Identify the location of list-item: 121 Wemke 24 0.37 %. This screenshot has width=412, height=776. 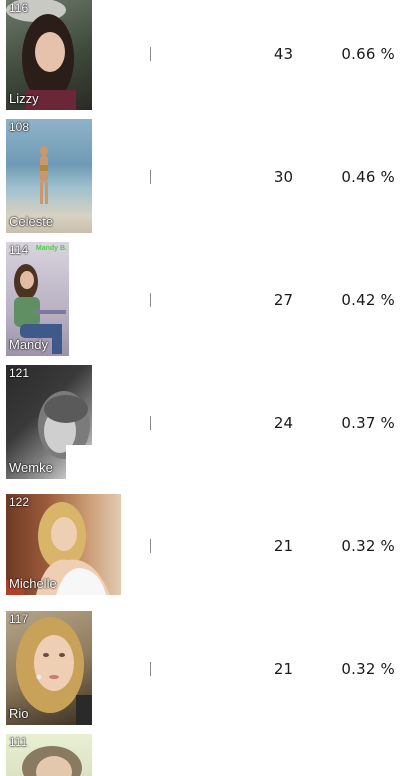
(206, 422).